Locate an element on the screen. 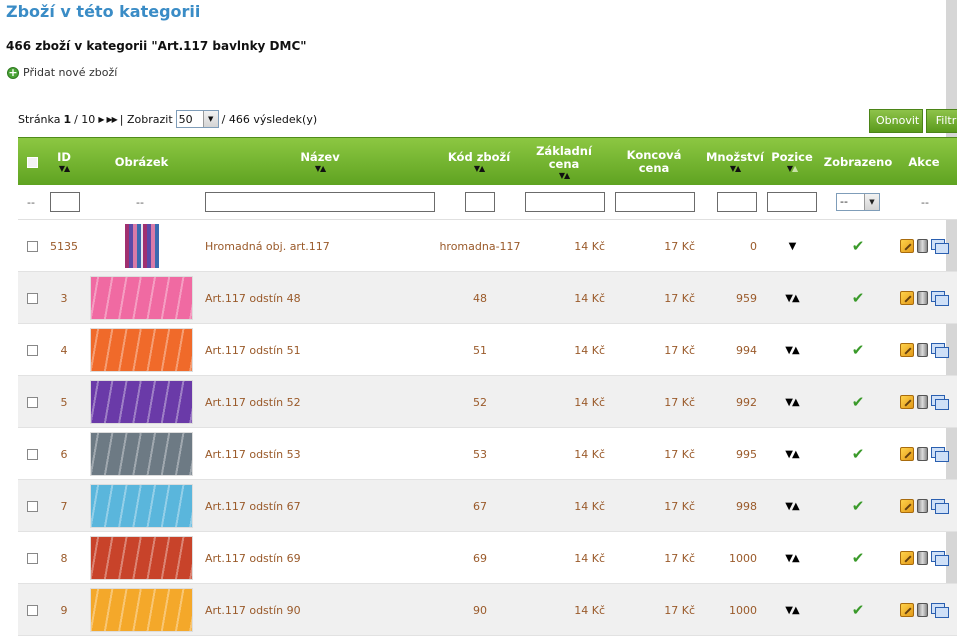 The height and width of the screenshot is (636, 957). row-name: Art.117 odstín 67 is located at coordinates (320, 506).